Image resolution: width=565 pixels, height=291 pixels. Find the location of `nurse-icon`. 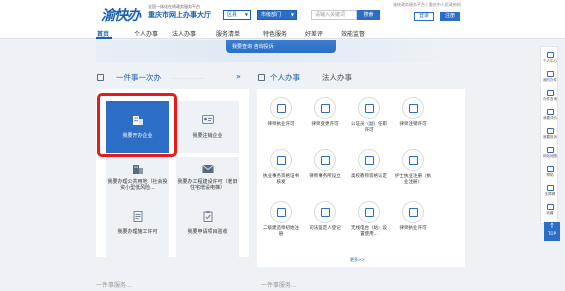

nurse-icon is located at coordinates (413, 160).